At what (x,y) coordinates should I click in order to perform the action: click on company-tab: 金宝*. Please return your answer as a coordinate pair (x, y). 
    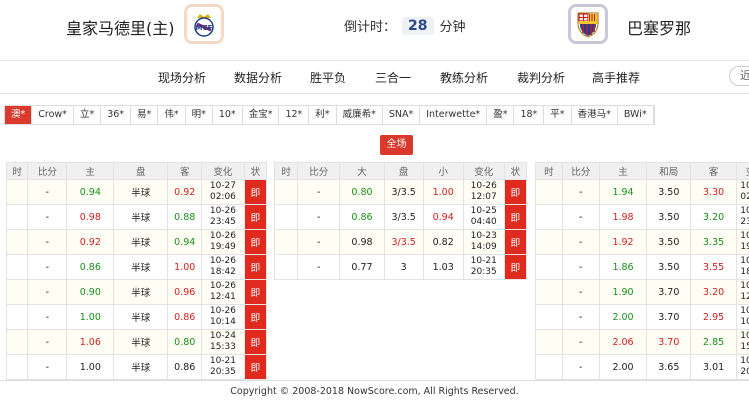
    Looking at the image, I should click on (261, 115).